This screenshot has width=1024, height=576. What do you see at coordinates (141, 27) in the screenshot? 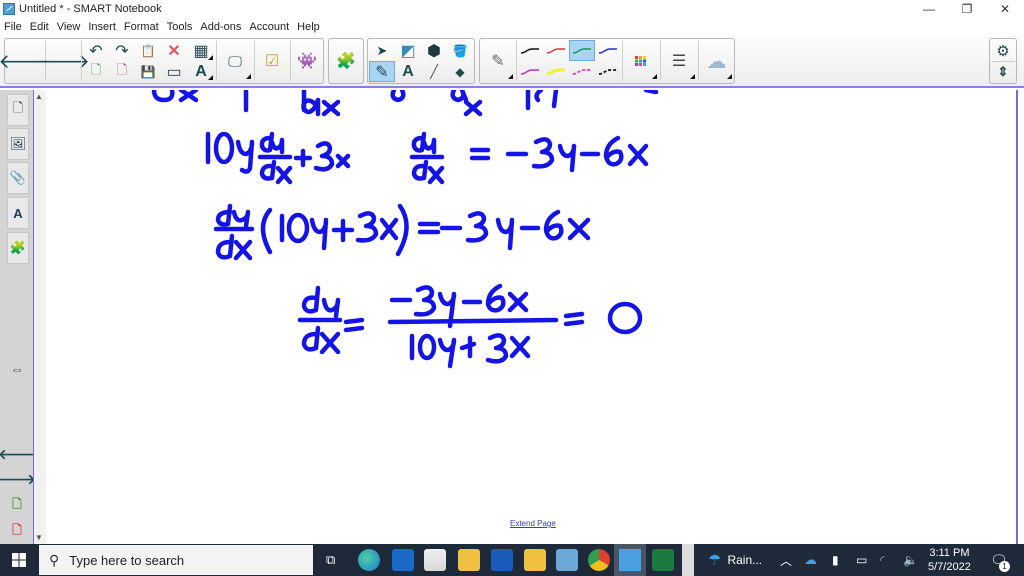
I see `menu-format: Format` at bounding box center [141, 27].